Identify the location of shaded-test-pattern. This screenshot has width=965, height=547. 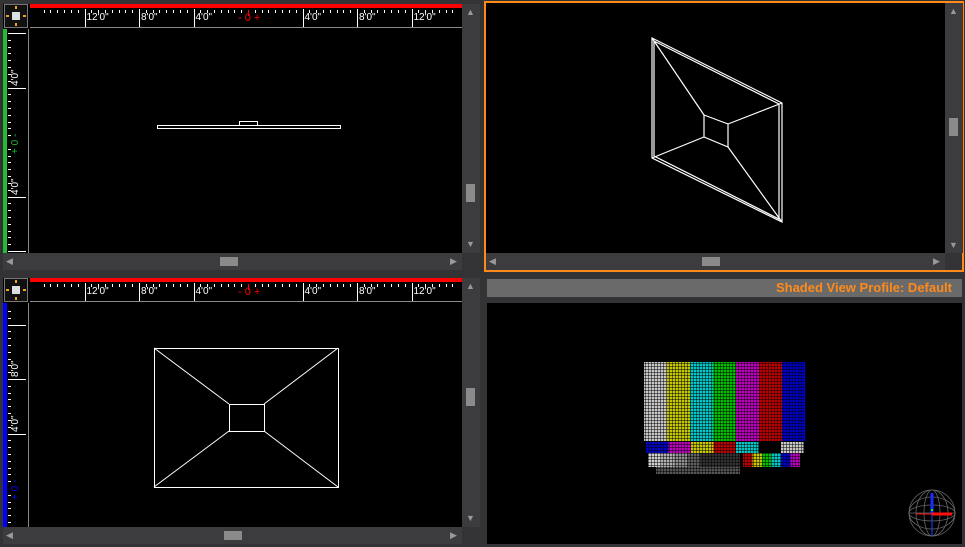
(800, 449).